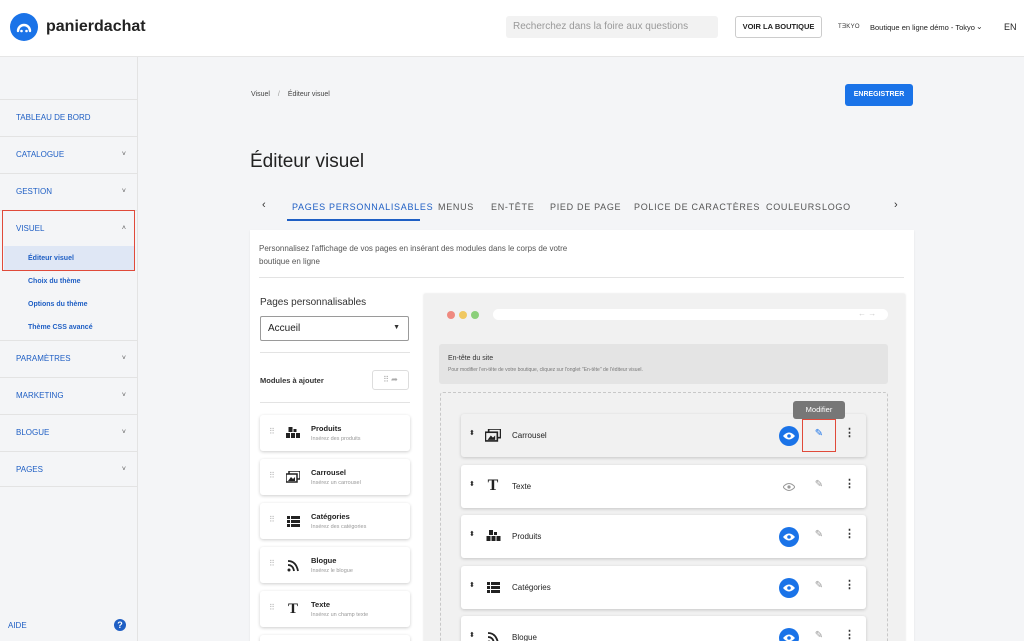 The image size is (1024, 641). I want to click on module-card-categories: ⠿ Catégories Insérez des catégories, so click(335, 521).